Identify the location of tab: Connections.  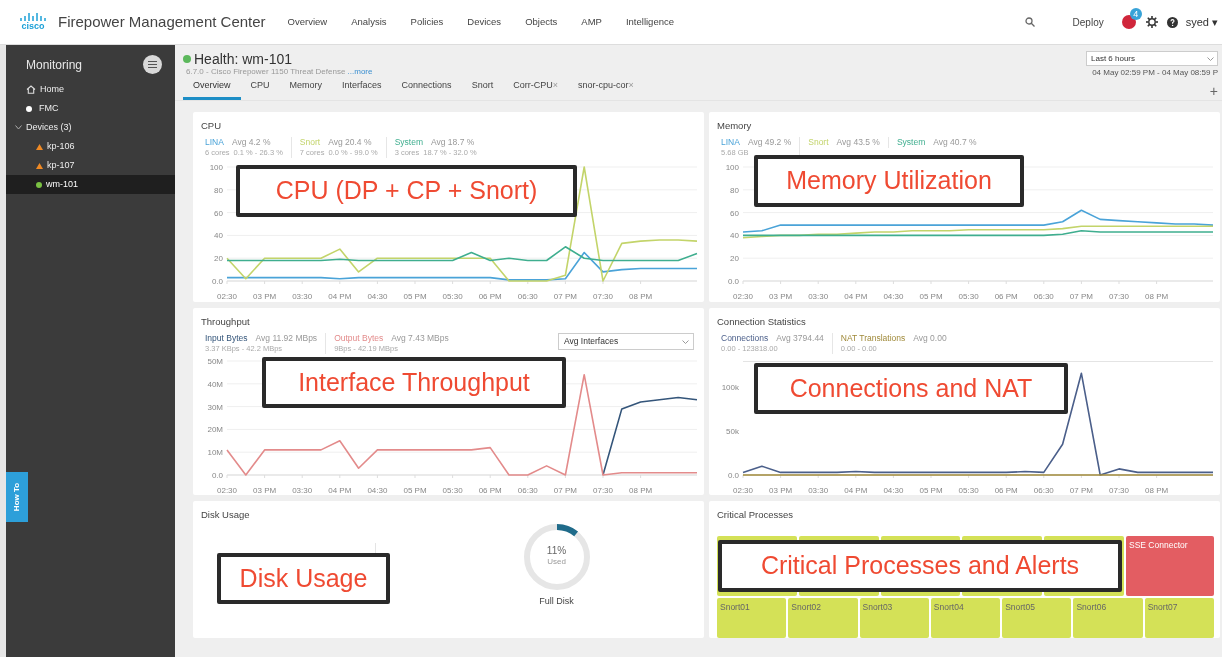
(426, 89).